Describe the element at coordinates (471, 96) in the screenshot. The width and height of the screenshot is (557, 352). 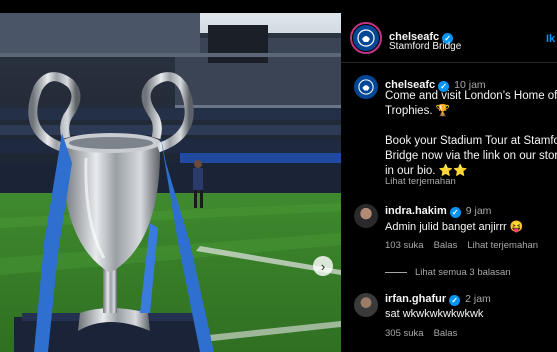
I see `caption-line: Come and visit London’s Home of` at that location.